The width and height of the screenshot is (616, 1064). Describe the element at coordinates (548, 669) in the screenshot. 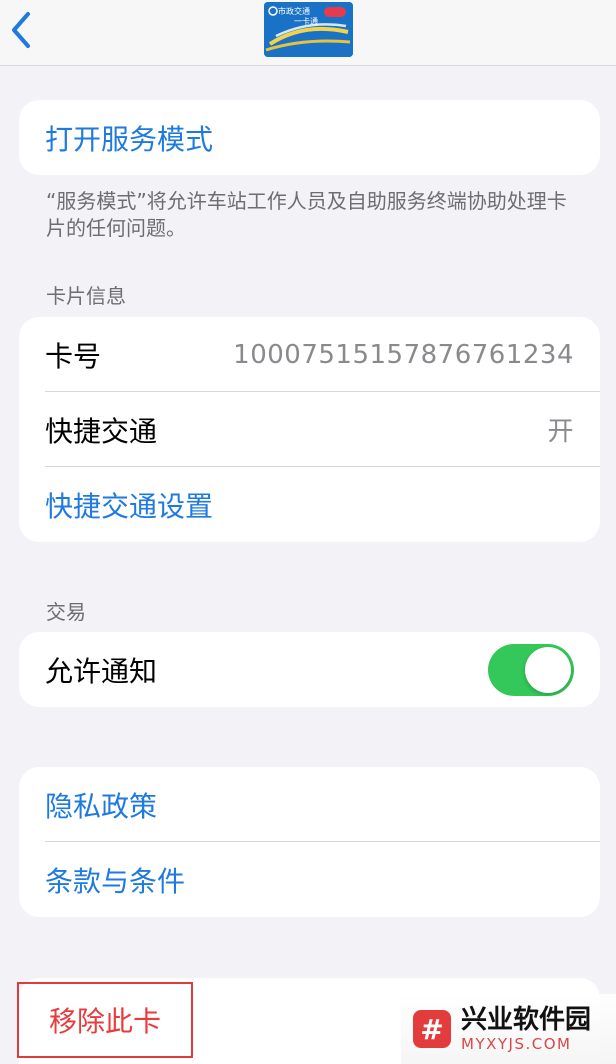

I see `toggle-knob` at that location.